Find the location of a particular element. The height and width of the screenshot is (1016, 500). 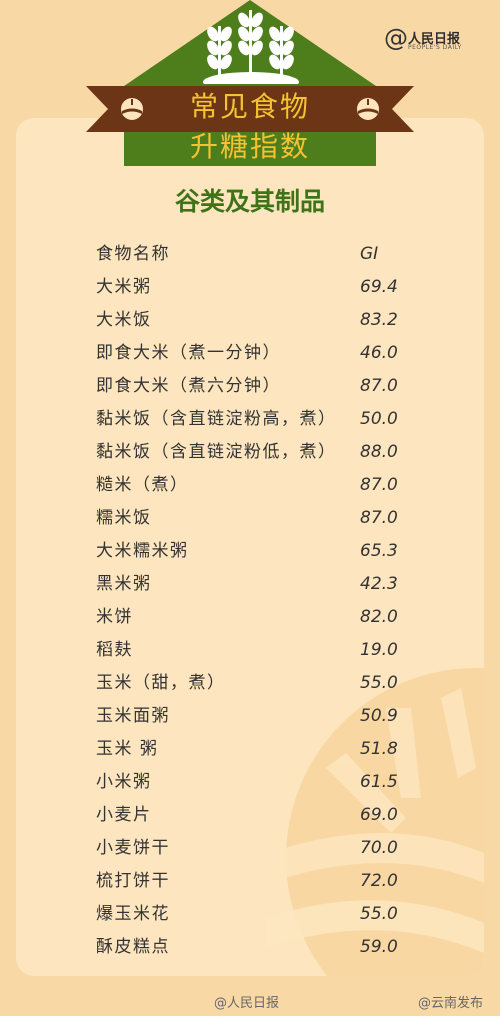

table-row: 米饼 82.0 is located at coordinates (256, 617).